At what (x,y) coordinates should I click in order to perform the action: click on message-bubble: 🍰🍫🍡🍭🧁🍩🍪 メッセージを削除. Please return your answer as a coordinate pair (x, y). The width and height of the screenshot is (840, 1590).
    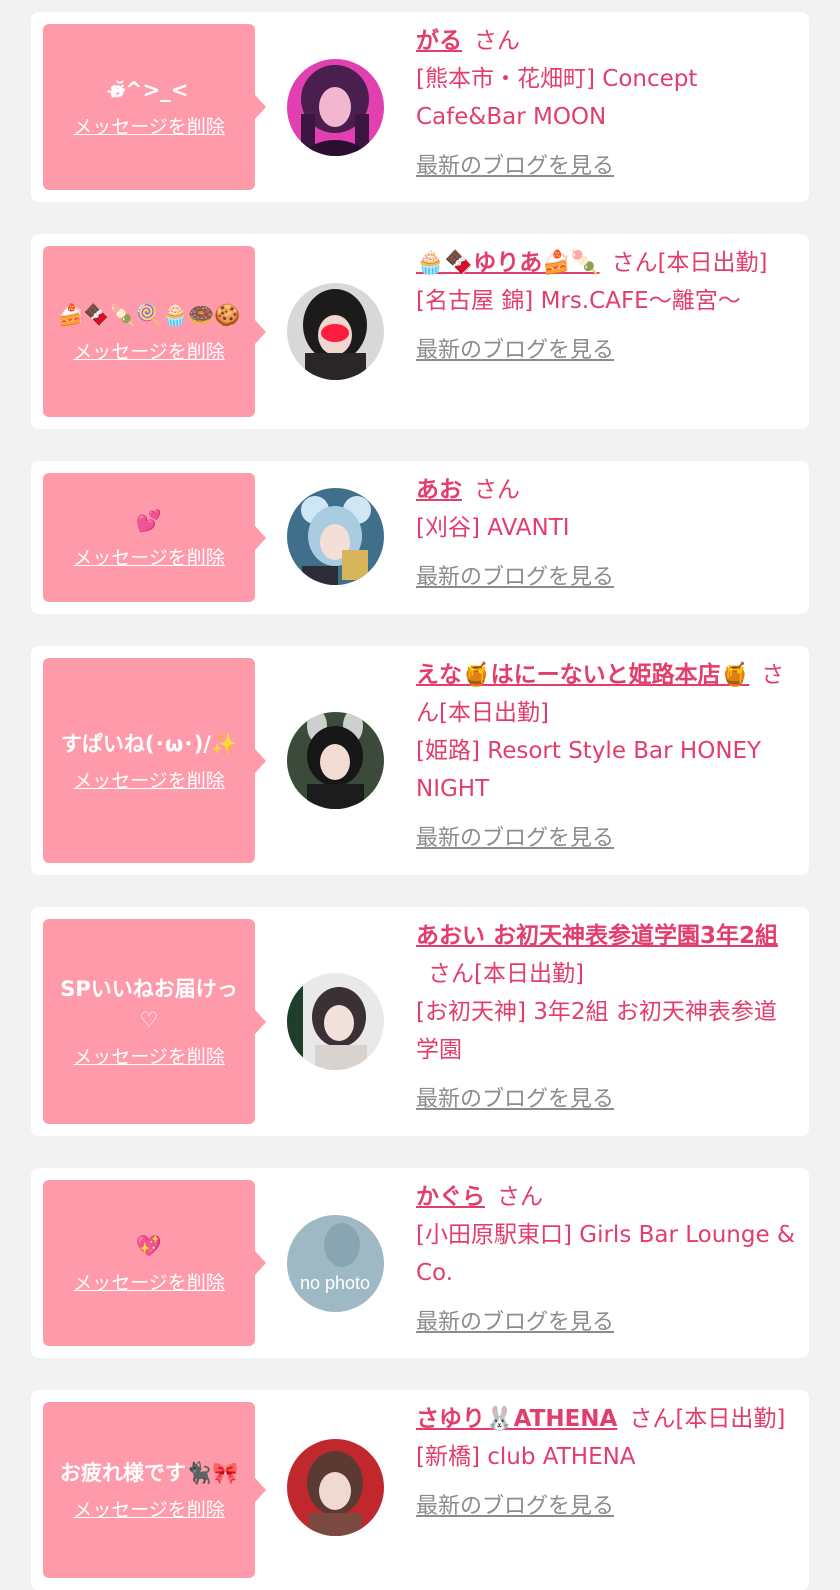
    Looking at the image, I should click on (154, 331).